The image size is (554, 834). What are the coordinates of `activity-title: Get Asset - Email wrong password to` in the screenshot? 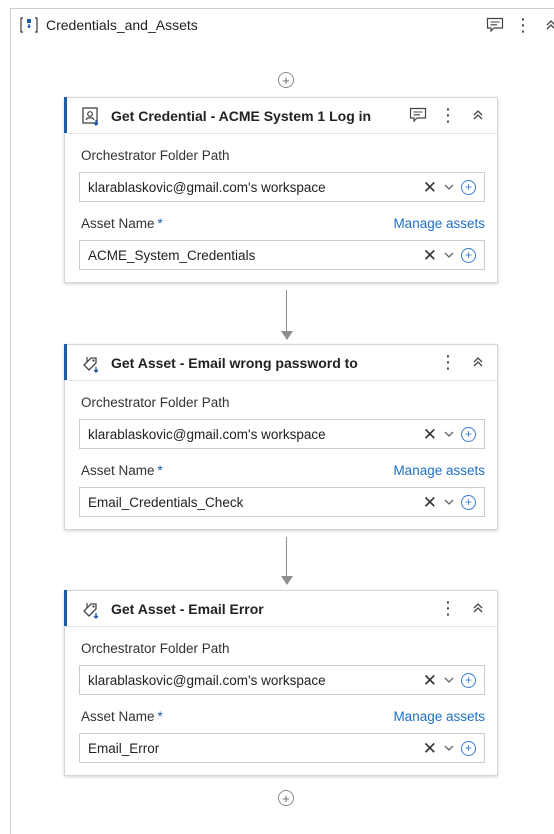 It's located at (234, 362).